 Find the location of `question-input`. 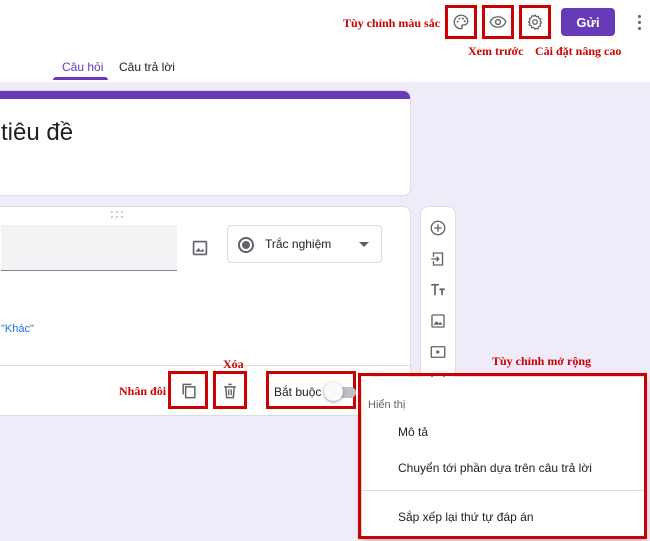

question-input is located at coordinates (89, 248).